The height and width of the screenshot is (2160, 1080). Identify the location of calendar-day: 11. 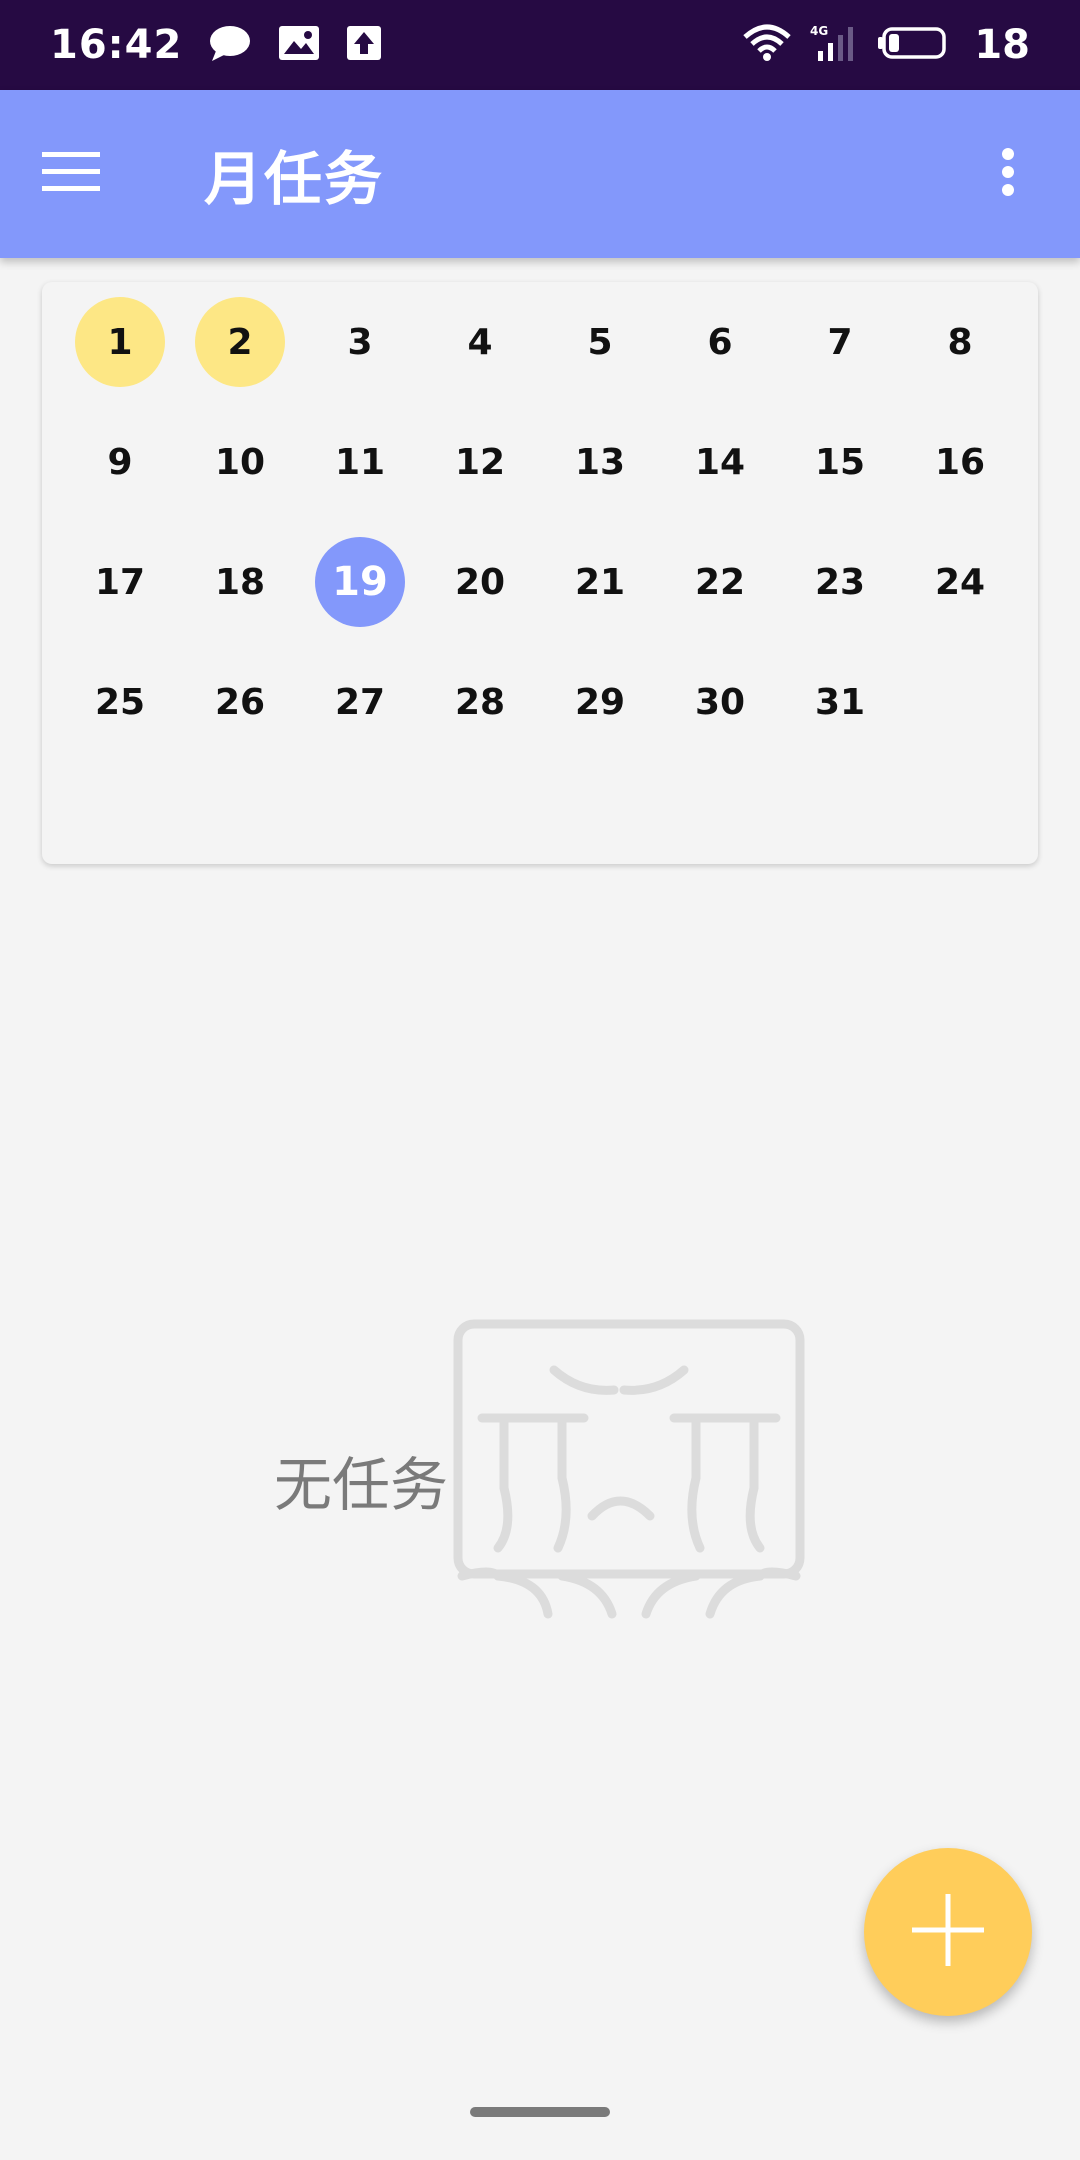
(360, 462).